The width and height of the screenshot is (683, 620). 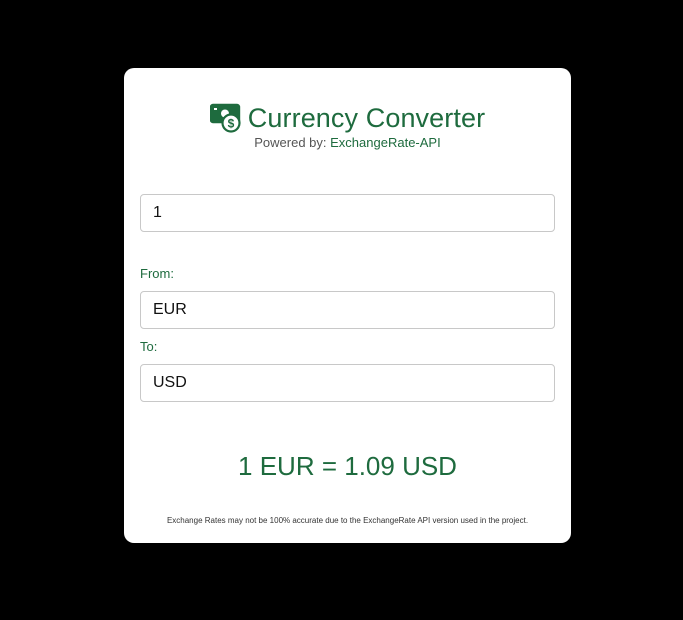 What do you see at coordinates (347, 466) in the screenshot?
I see `conversion-result: 1 EUR = 1.09 USD` at bounding box center [347, 466].